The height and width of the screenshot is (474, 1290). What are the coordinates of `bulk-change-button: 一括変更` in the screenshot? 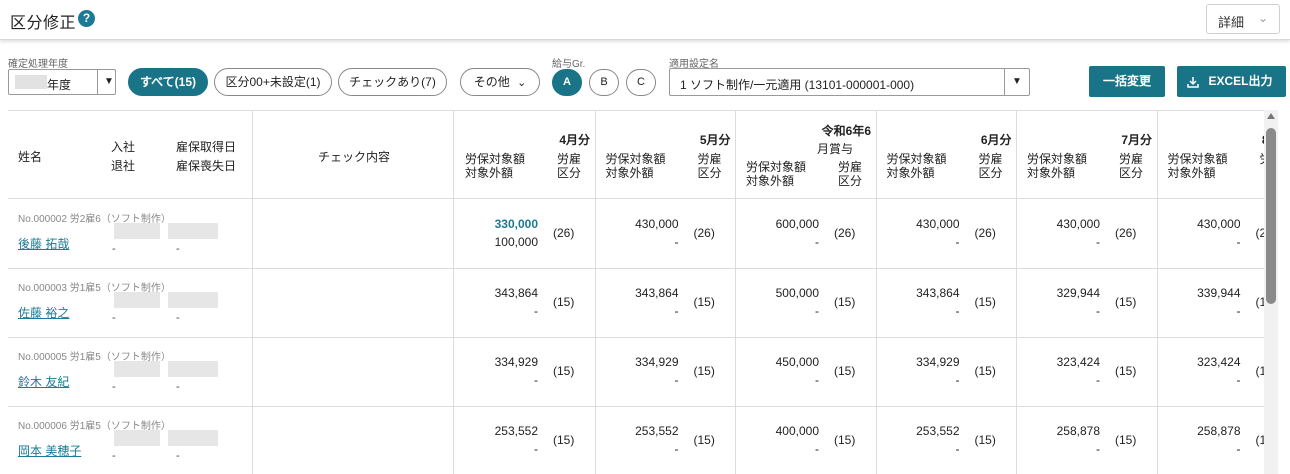 It's located at (1127, 81).